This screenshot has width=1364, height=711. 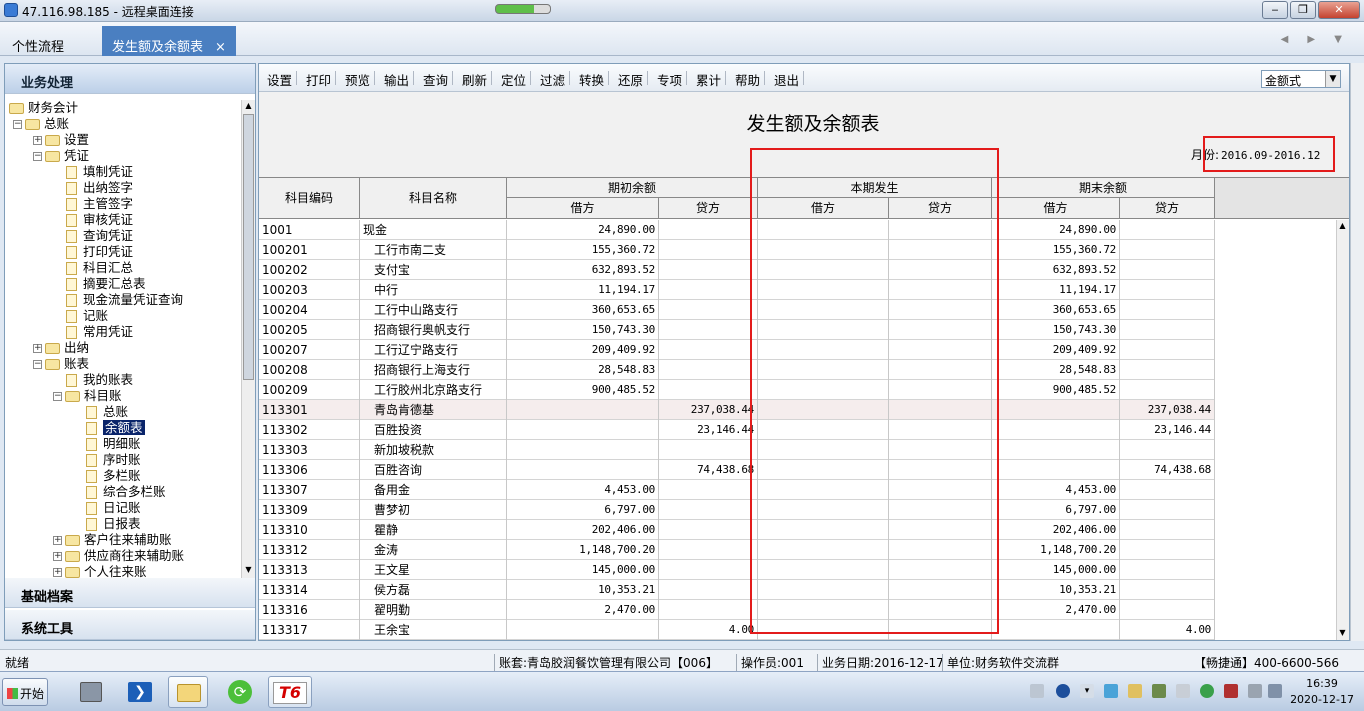 What do you see at coordinates (93, 236) in the screenshot?
I see `tree-node: 查询凭证` at bounding box center [93, 236].